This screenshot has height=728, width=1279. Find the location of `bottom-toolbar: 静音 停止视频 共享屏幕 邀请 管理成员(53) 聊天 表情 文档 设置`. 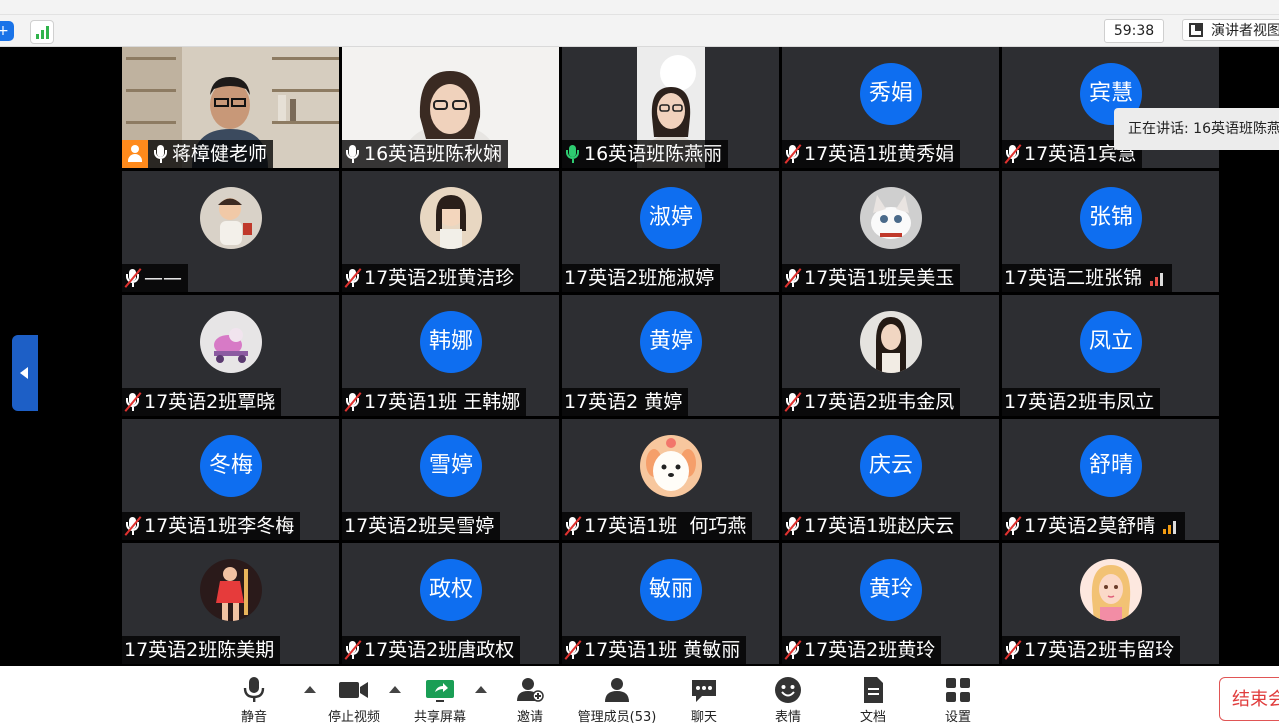

bottom-toolbar: 静音 停止视频 共享屏幕 邀请 管理成员(53) 聊天 表情 文档 设置 is located at coordinates (639, 697).